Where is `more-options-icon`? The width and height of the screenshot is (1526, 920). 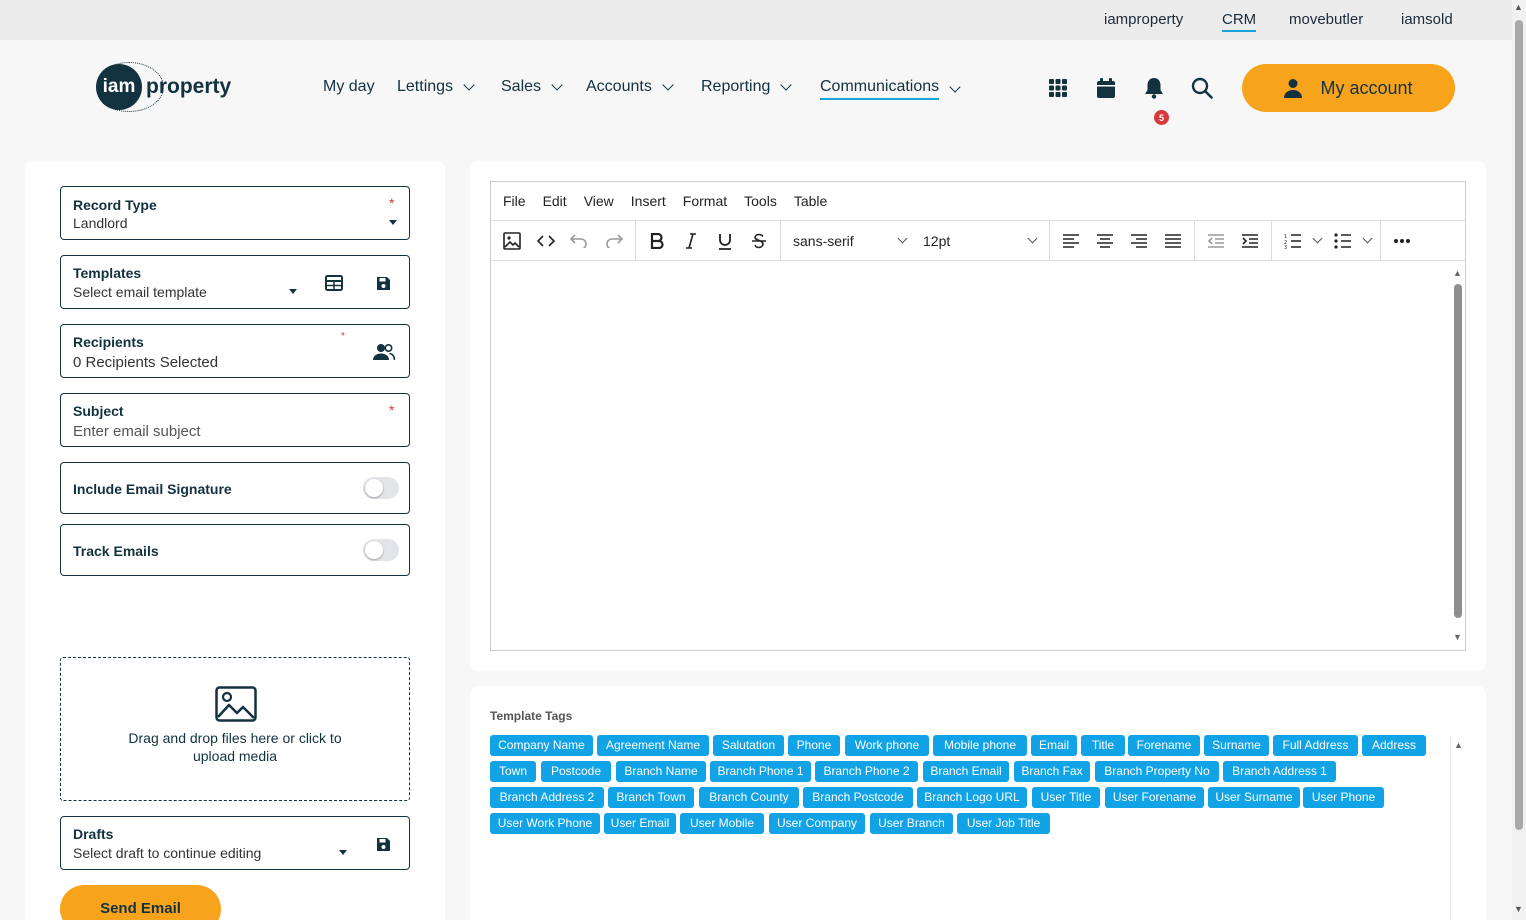
more-options-icon is located at coordinates (1402, 241).